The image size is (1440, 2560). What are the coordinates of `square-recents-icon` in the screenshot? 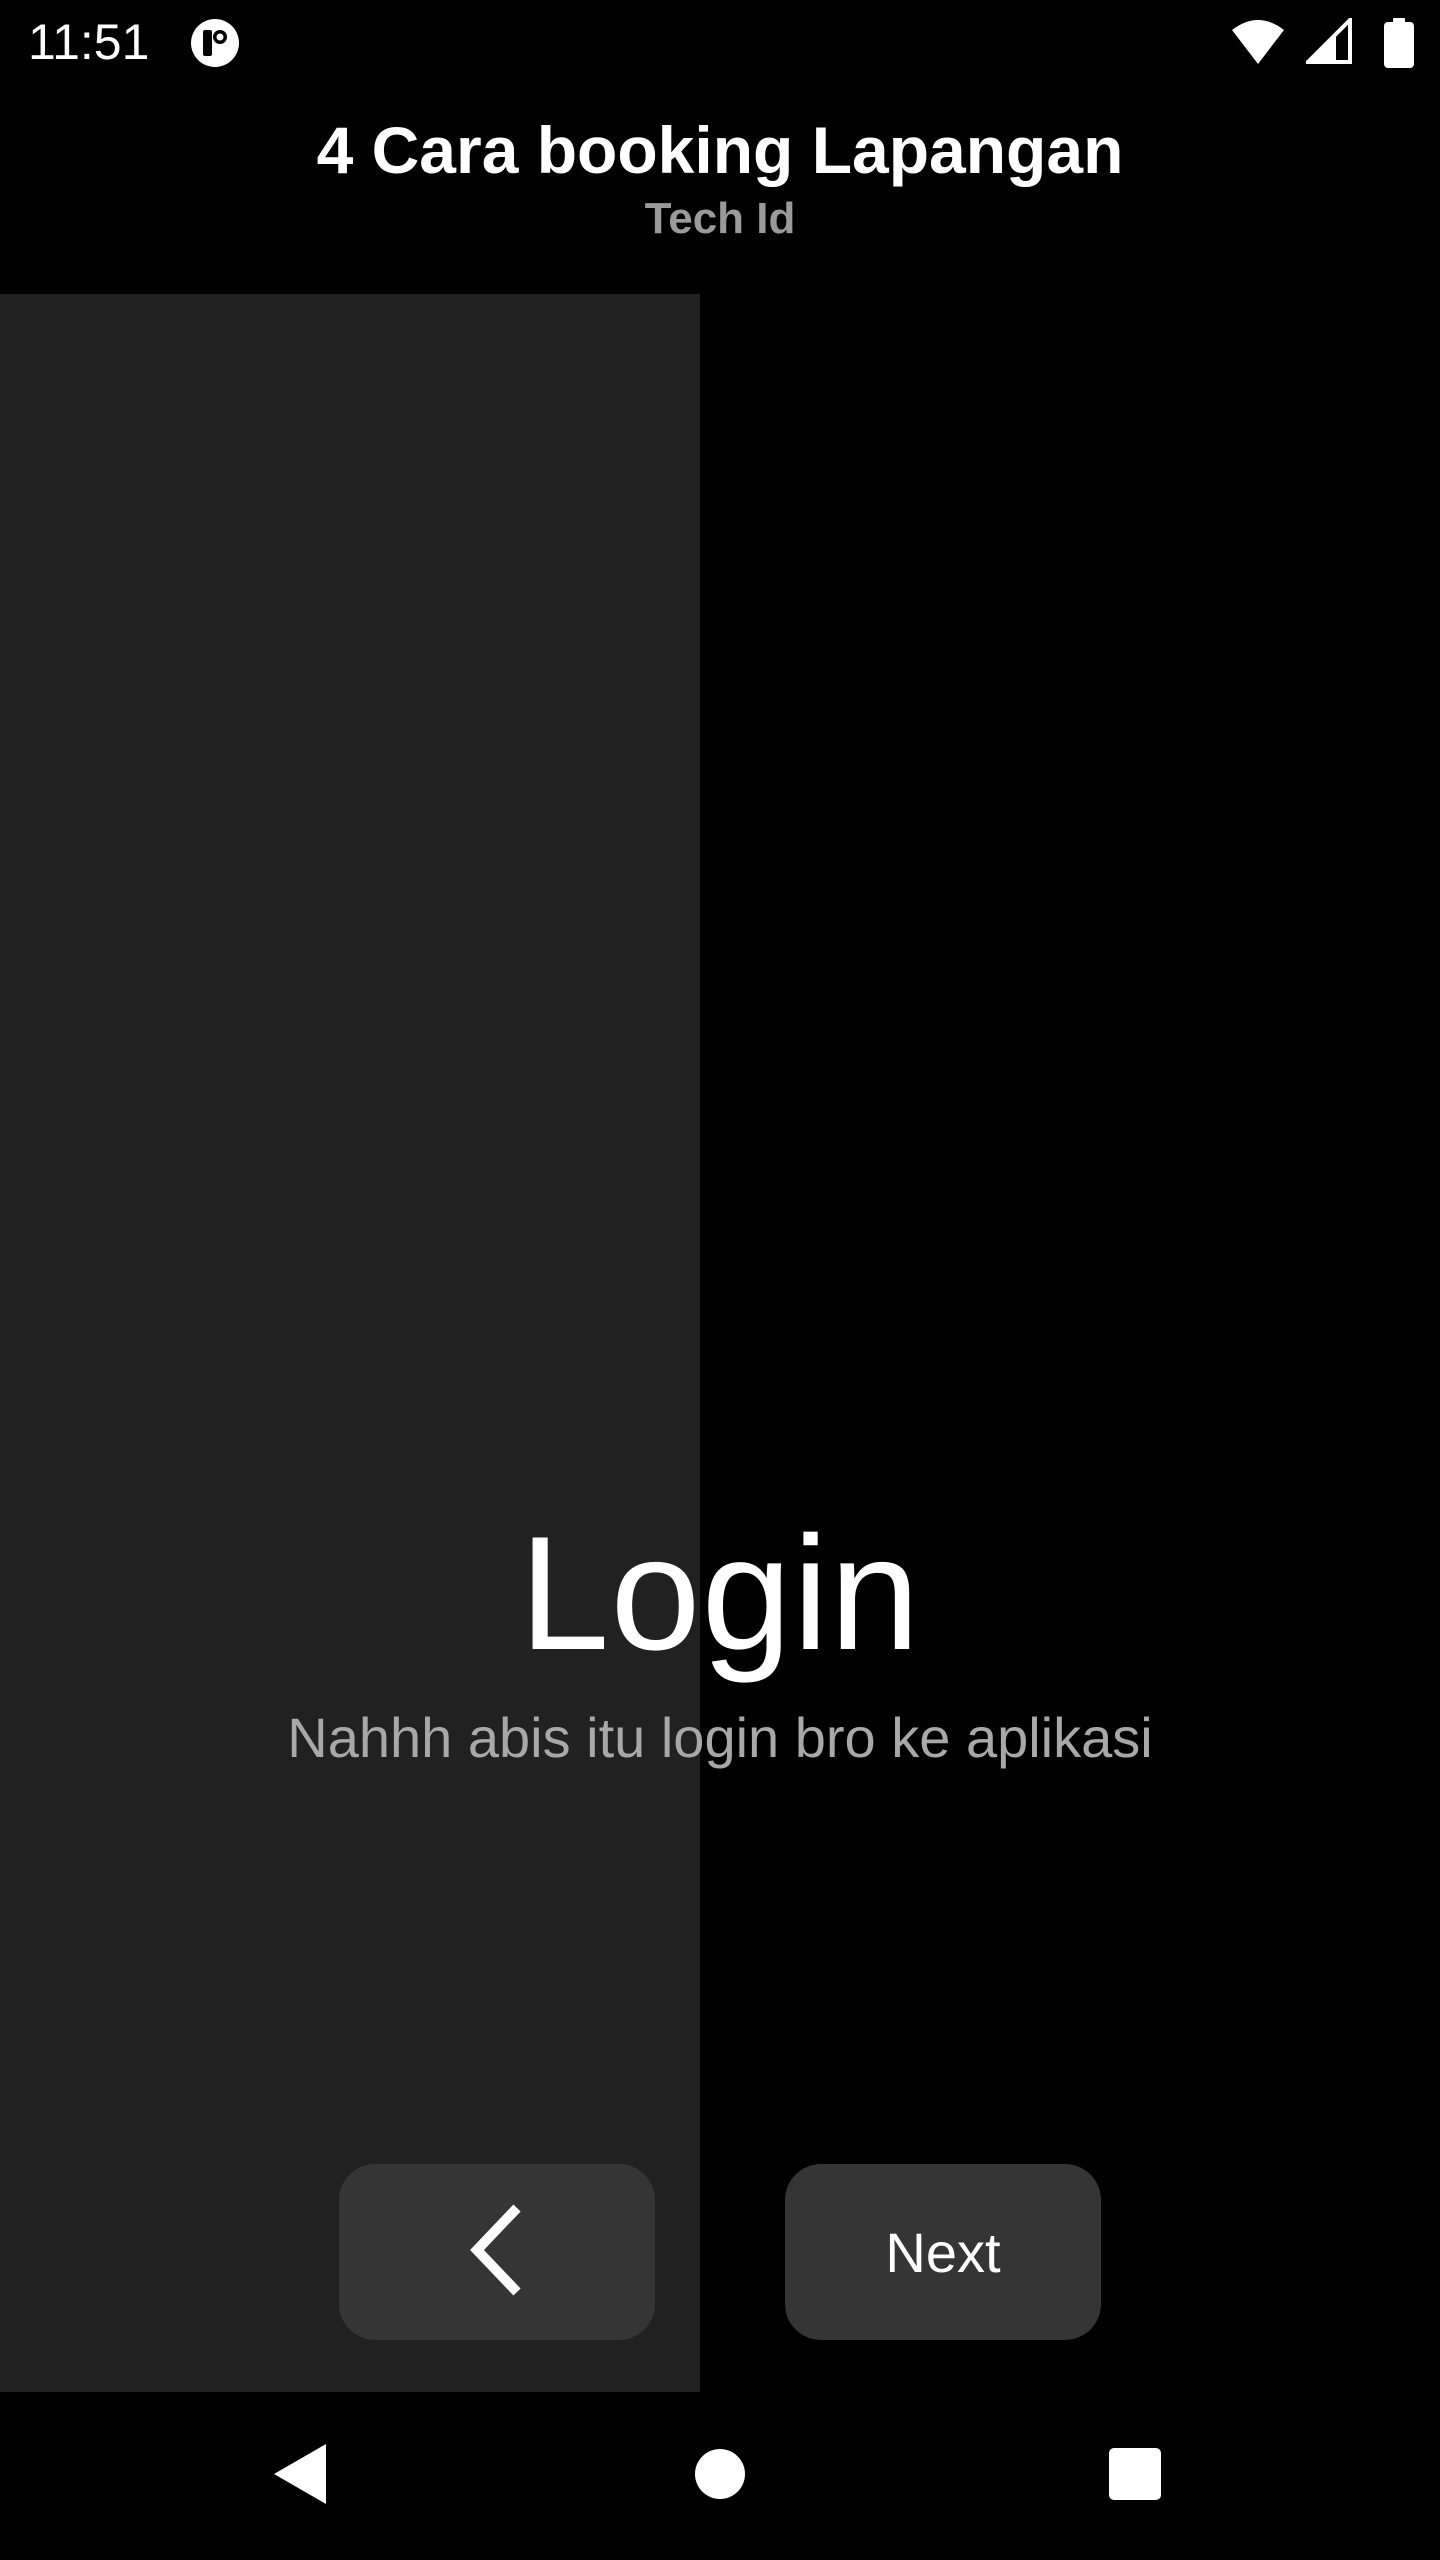 It's located at (1135, 2476).